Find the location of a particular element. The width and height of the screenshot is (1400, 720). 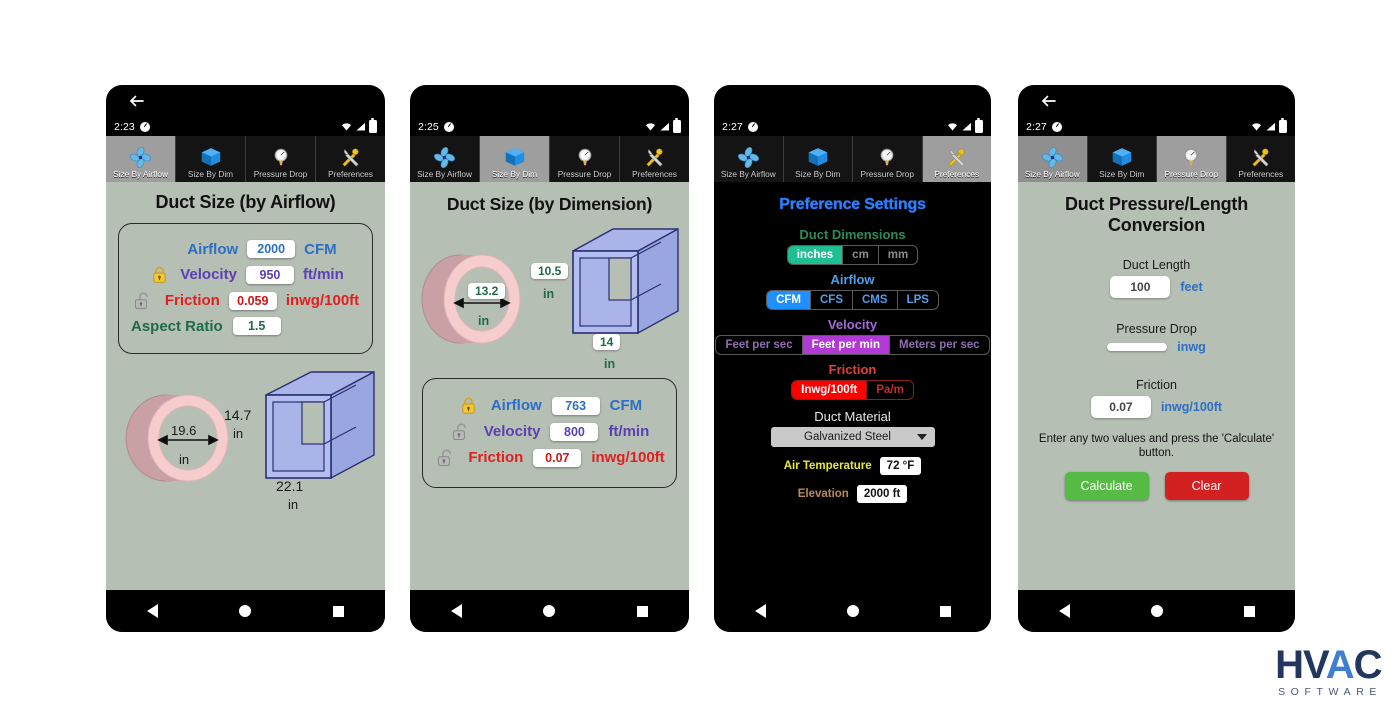

rect-height-value: 10.5 is located at coordinates (550, 271).